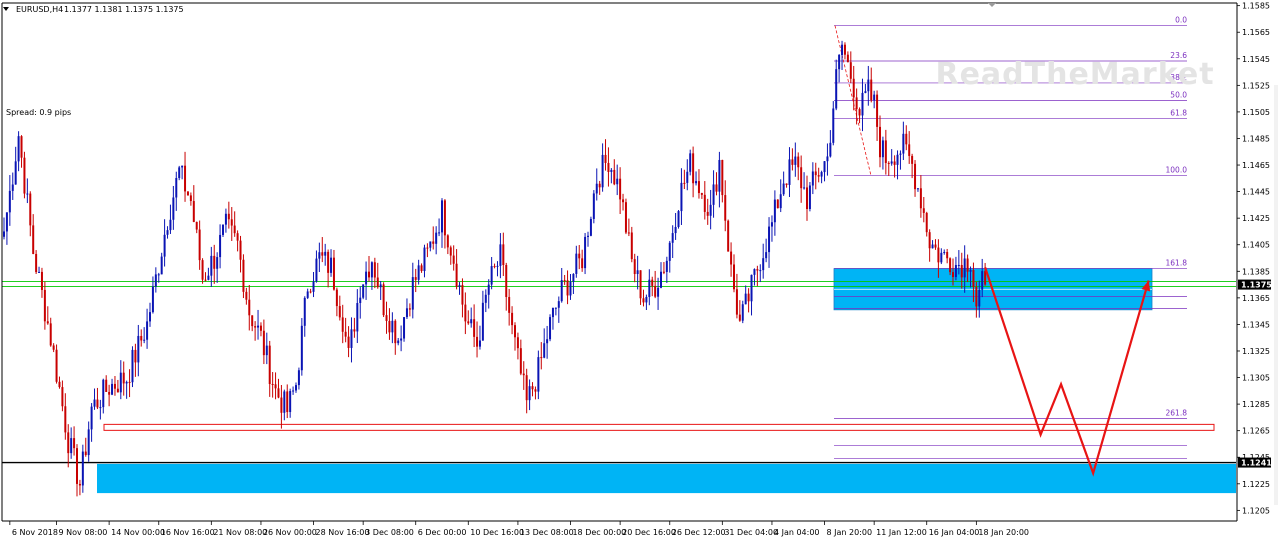  I want to click on black-level-label: 1.1241, so click(1256, 463).